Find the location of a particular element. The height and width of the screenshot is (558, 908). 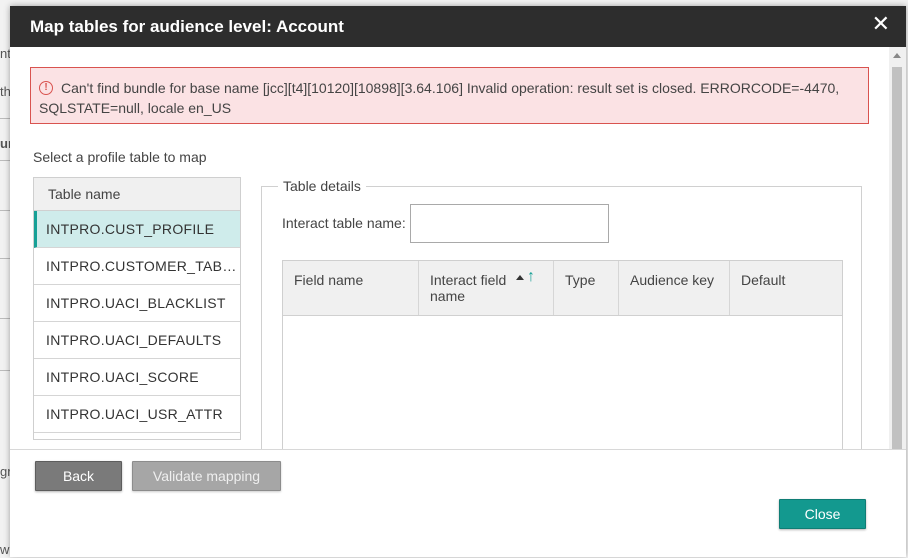

list-item: INTPRO.CUST_PROFILE is located at coordinates (137, 229).